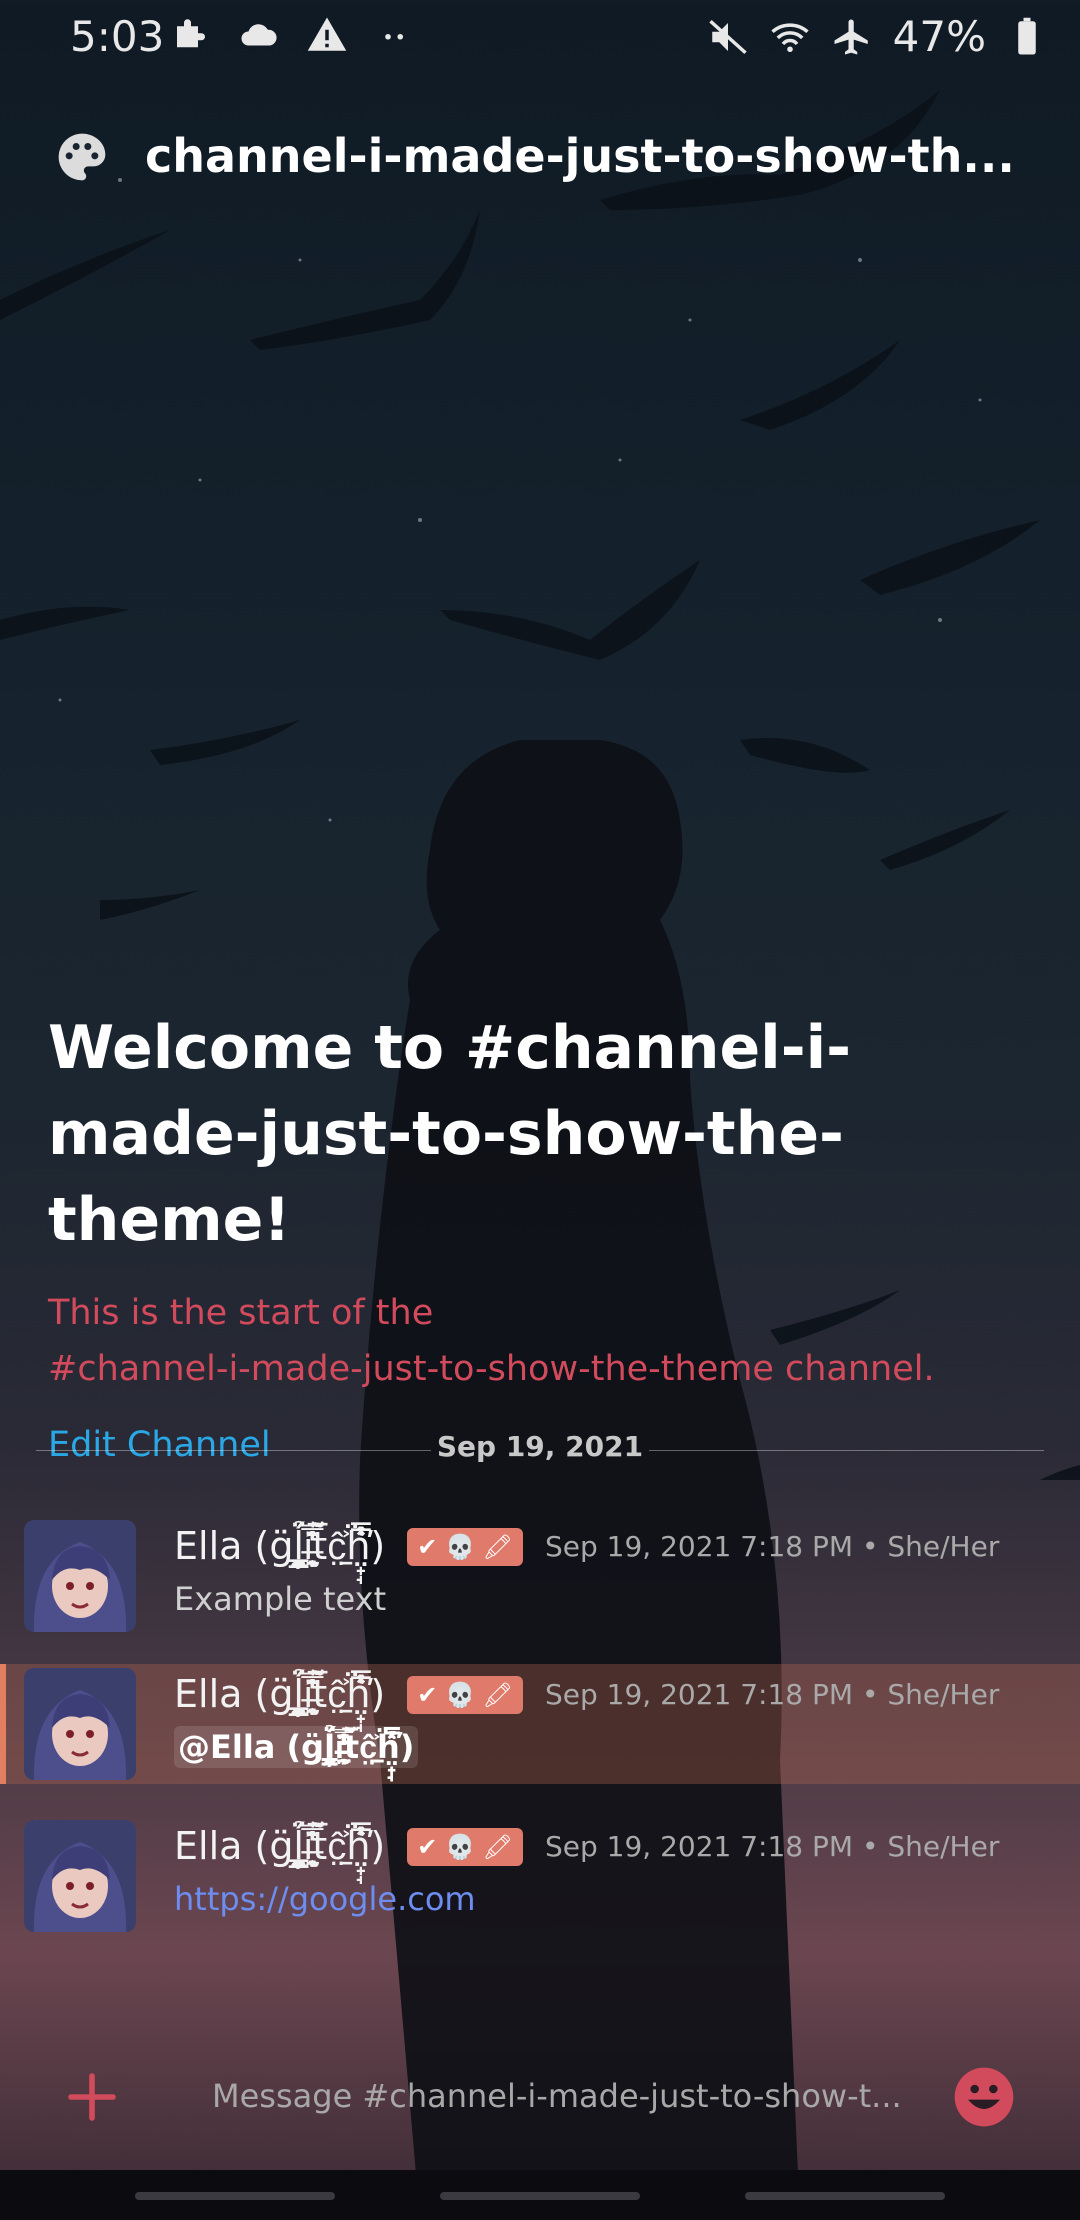 The image size is (1080, 2220). Describe the element at coordinates (846, 1450) in the screenshot. I see `divider-line-right` at that location.